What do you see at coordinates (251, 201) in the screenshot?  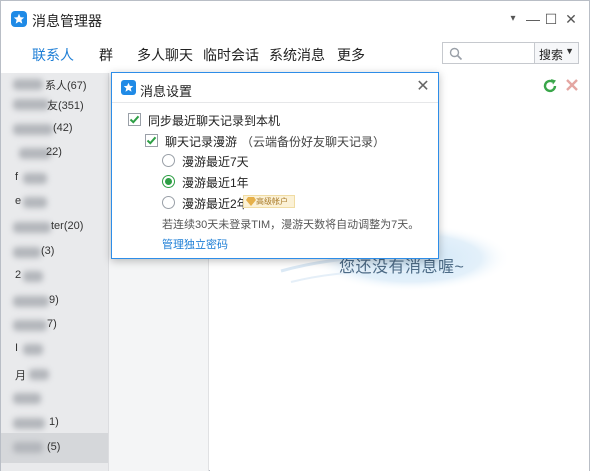 I see `diamond-icon` at bounding box center [251, 201].